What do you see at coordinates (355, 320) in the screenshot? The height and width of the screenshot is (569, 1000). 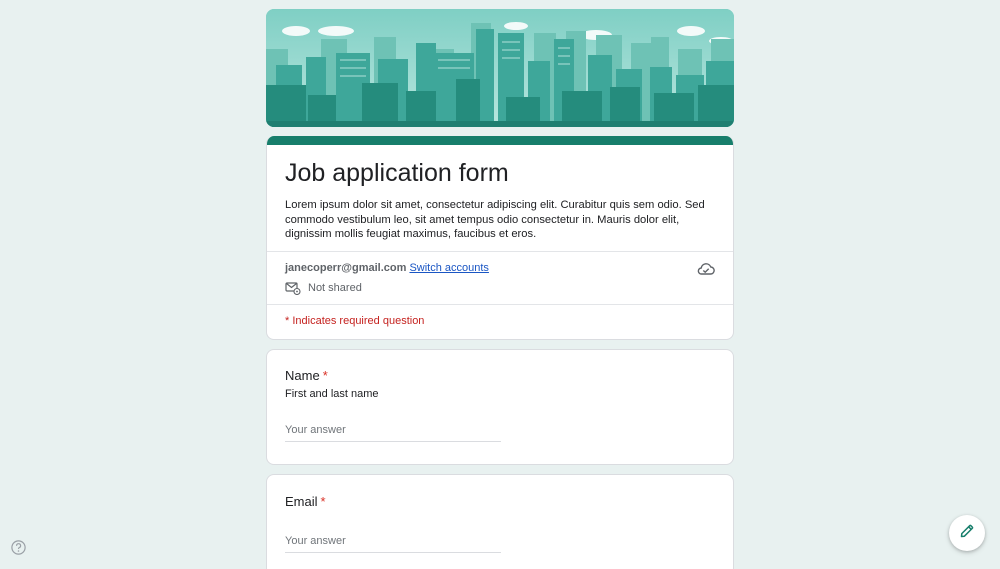 I see `required-note: * Indicates required question` at bounding box center [355, 320].